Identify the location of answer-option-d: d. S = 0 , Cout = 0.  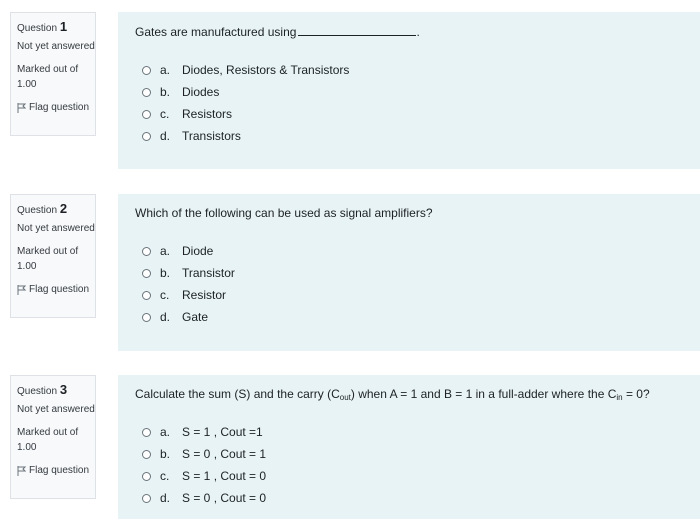
(204, 498).